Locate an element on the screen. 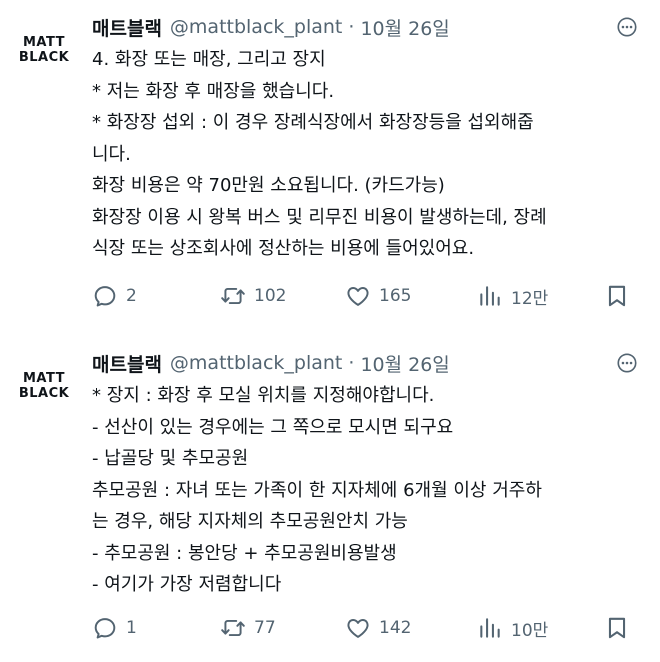 The image size is (660, 662). tweet-text-line: 식장 또는 상조회사에 정산하는 비용에 들어있어요. is located at coordinates (283, 248).